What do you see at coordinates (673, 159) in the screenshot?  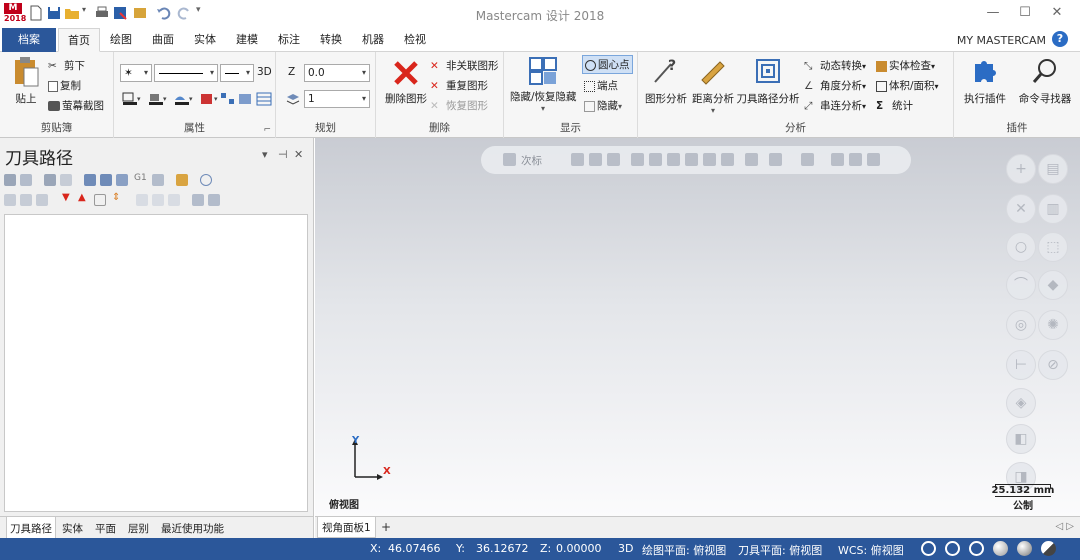 I see `solid-mask-icon` at bounding box center [673, 159].